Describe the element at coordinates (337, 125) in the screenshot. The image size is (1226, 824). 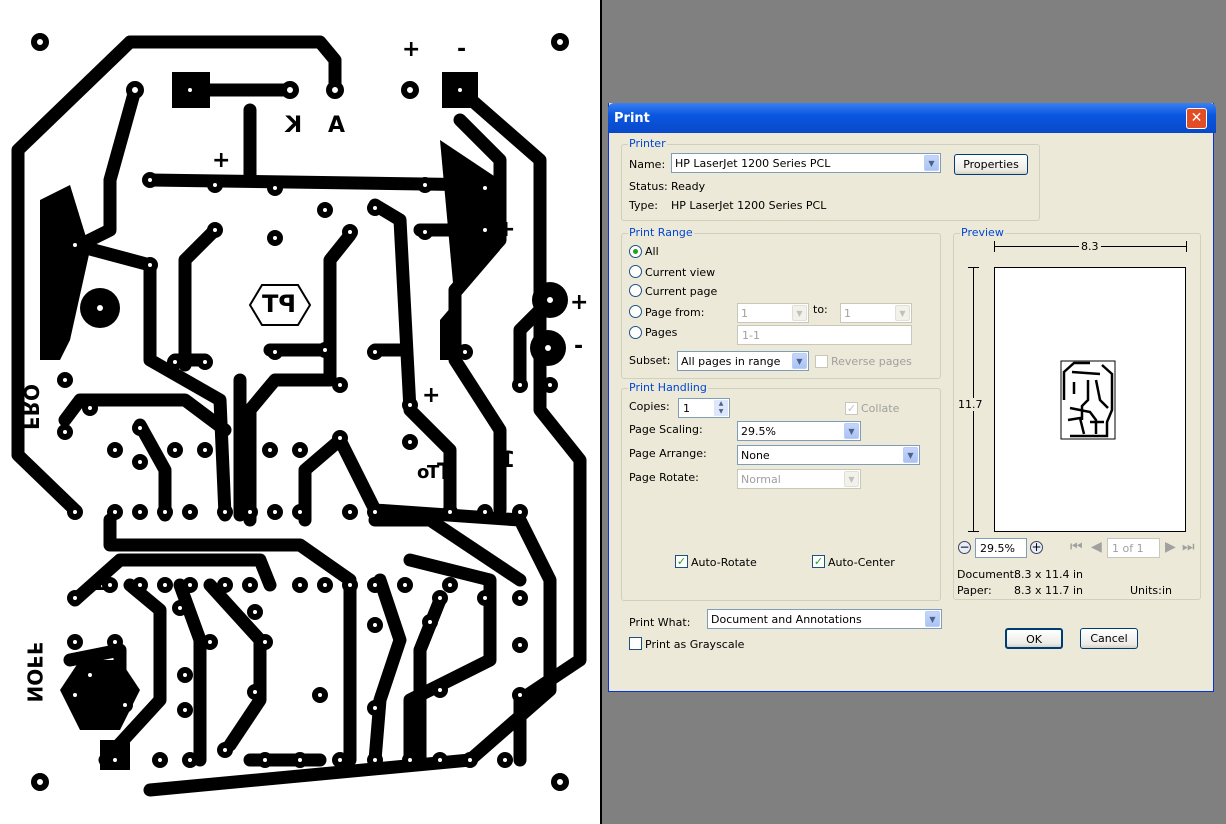
I see `silk-anode: A` at that location.